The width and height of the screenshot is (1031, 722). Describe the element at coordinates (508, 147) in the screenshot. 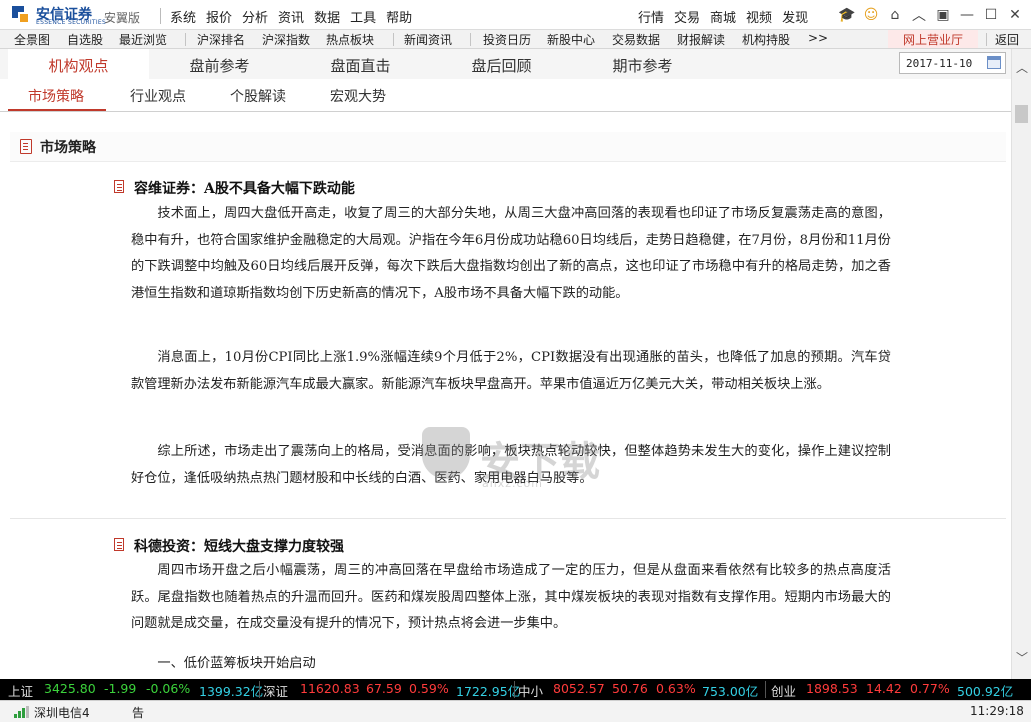

I see `section-header: 市场策略` at that location.